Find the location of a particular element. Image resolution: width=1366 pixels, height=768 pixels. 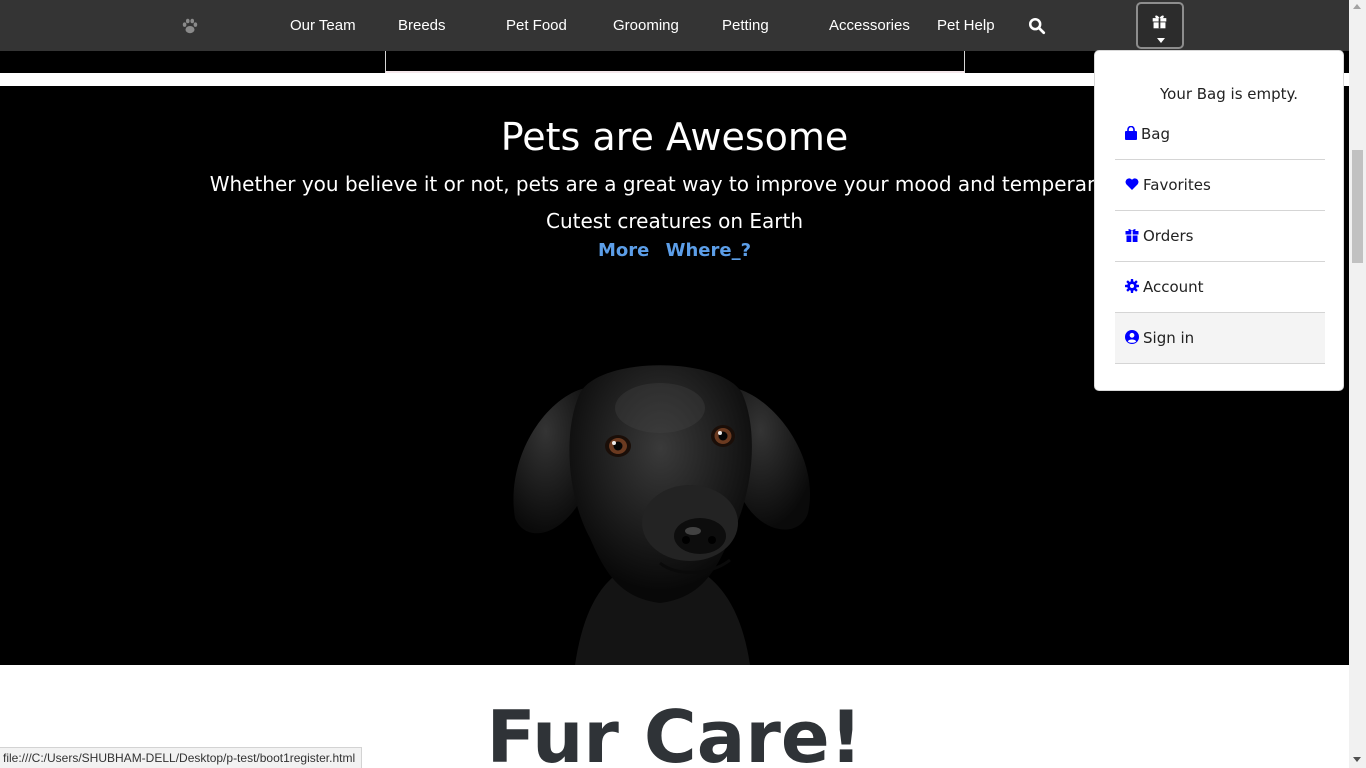

heart-icon is located at coordinates (1132, 184).